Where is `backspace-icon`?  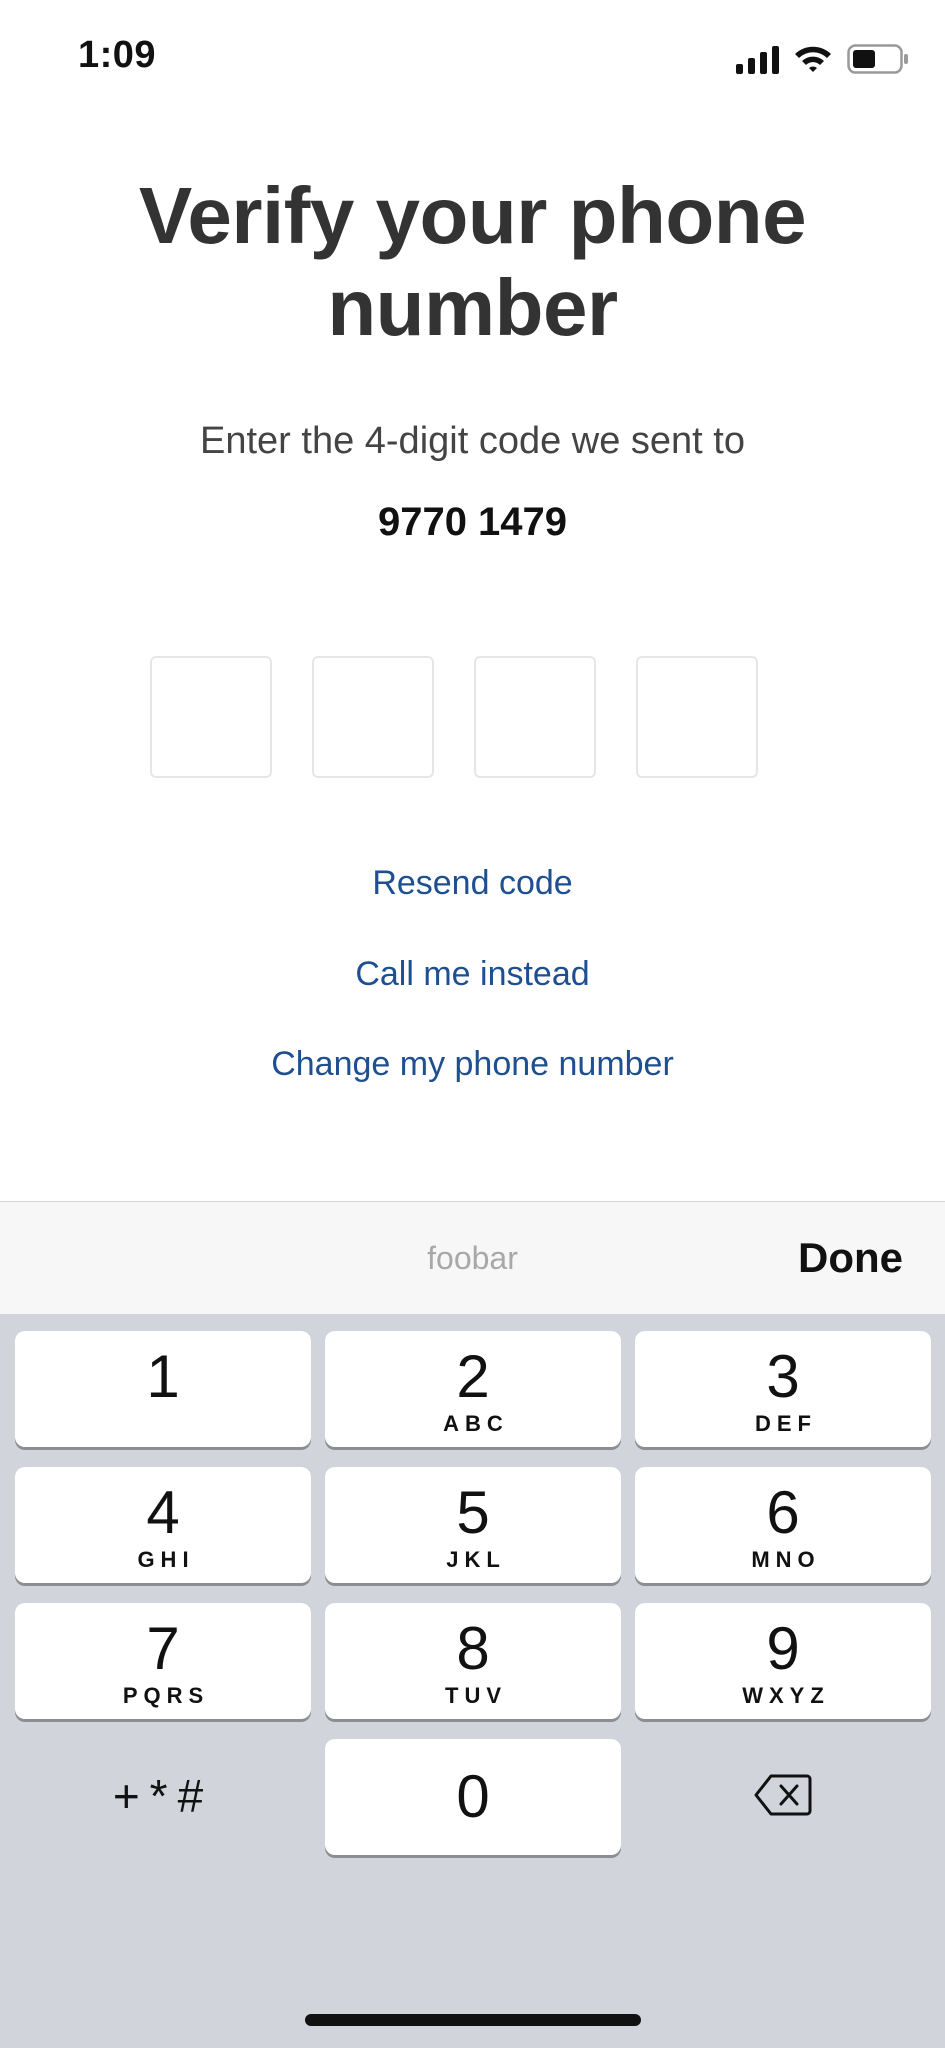
backspace-icon is located at coordinates (783, 1795).